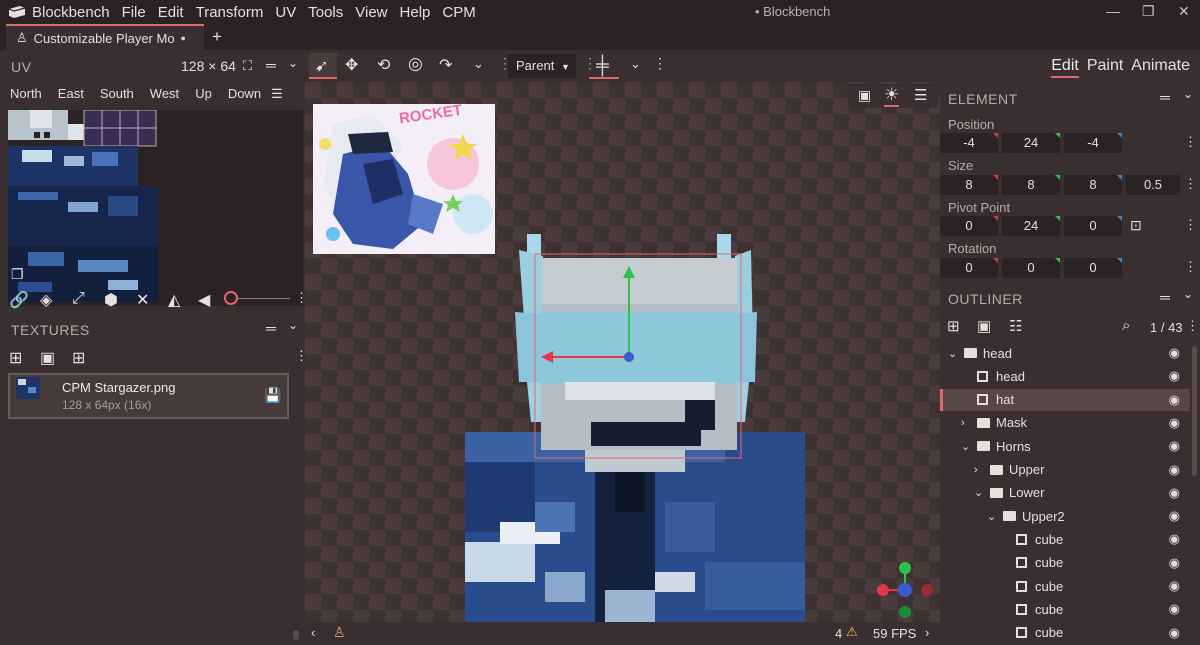 Image resolution: width=1200 pixels, height=645 pixels. I want to click on texture-item: CPM Stargazer.png 128 x 64px (16x) 💾, so click(148, 396).